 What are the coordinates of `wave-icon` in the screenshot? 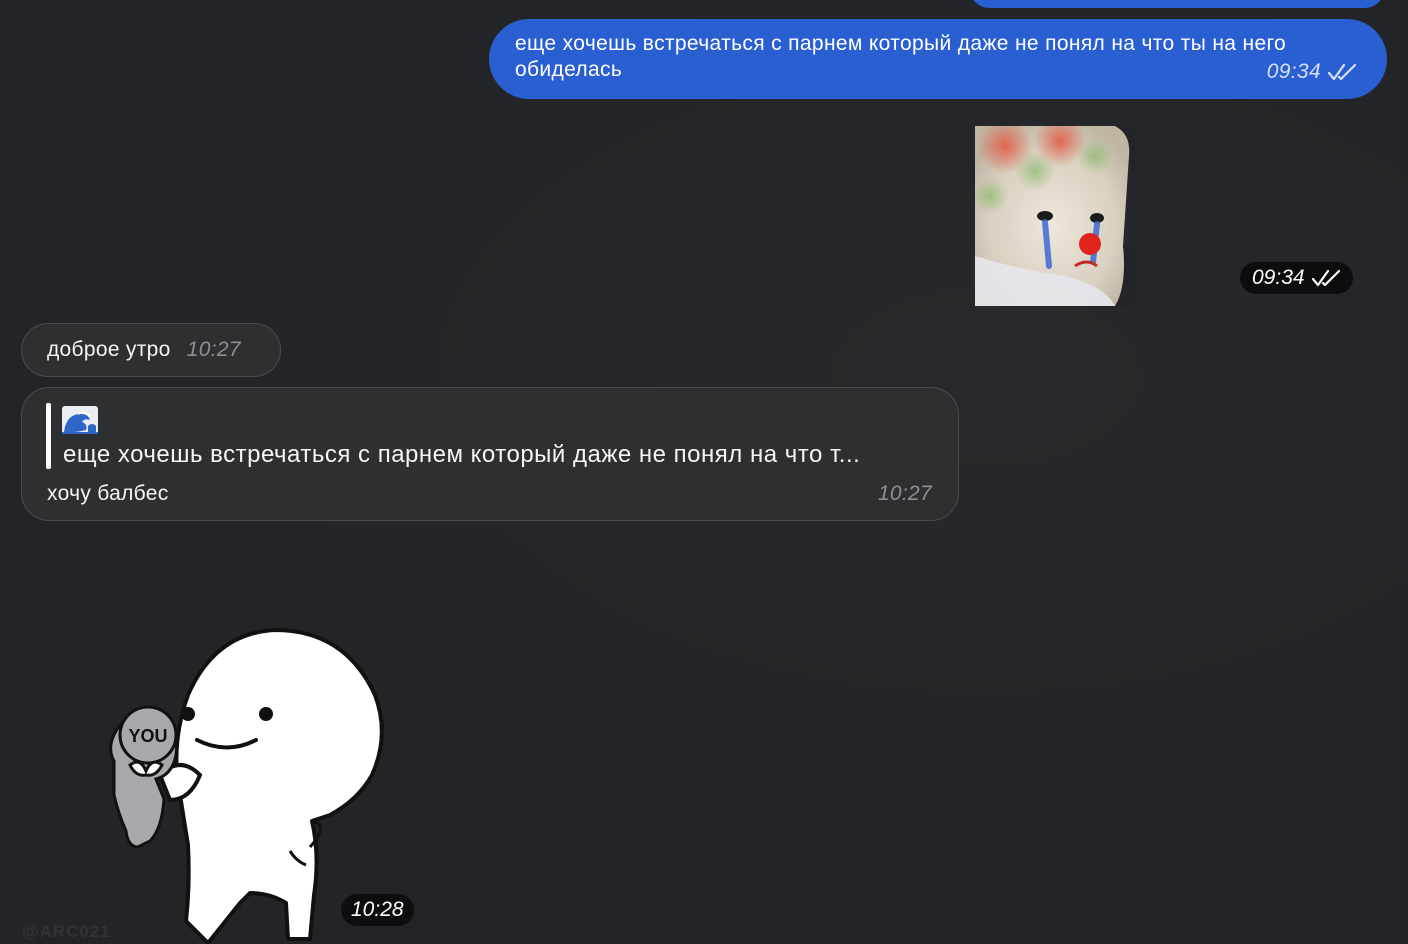 It's located at (80, 420).